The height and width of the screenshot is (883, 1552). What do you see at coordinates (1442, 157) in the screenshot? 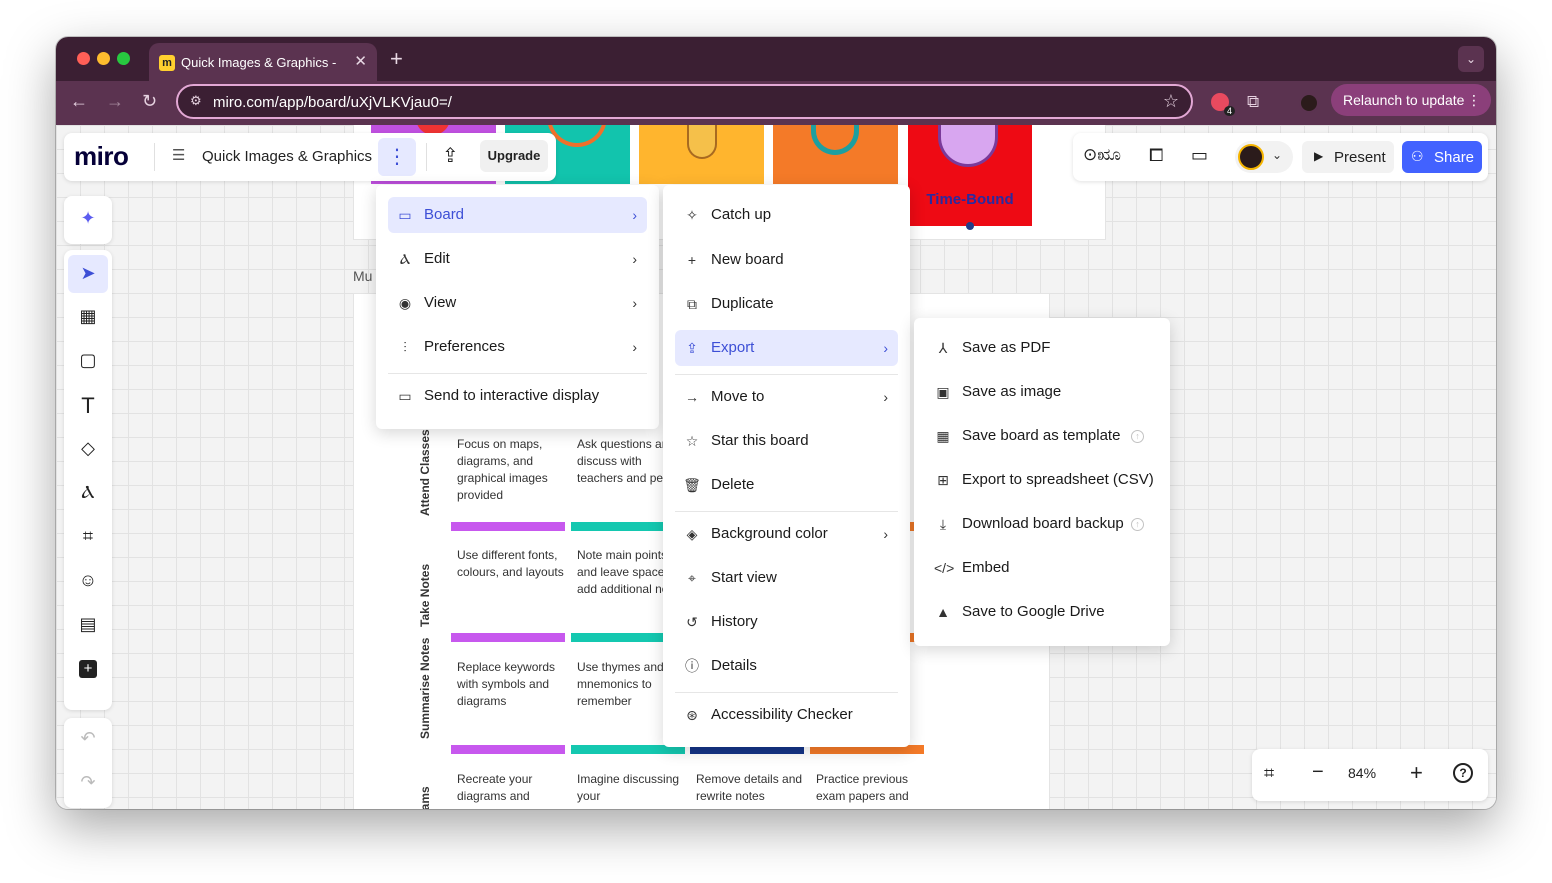
I see `share-button: ⚇ Share` at bounding box center [1442, 157].